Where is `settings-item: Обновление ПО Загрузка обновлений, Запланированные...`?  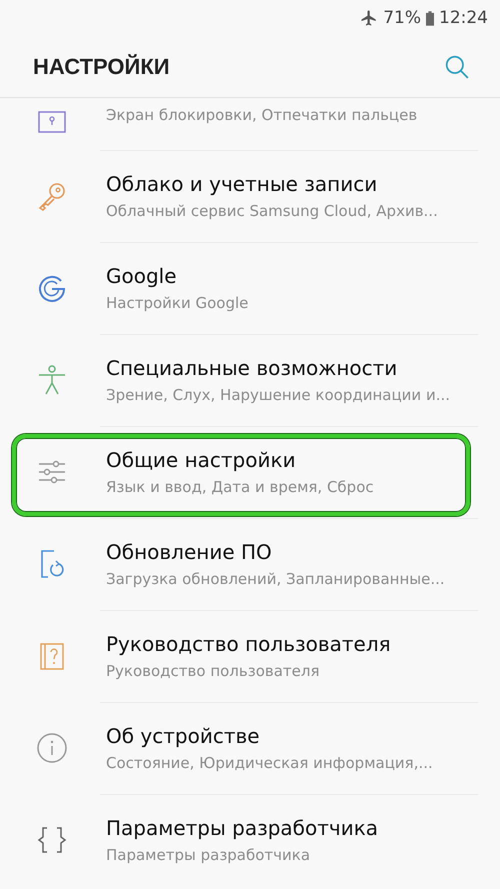 settings-item: Обновление ПО Загрузка обновлений, Запланированные... is located at coordinates (250, 564).